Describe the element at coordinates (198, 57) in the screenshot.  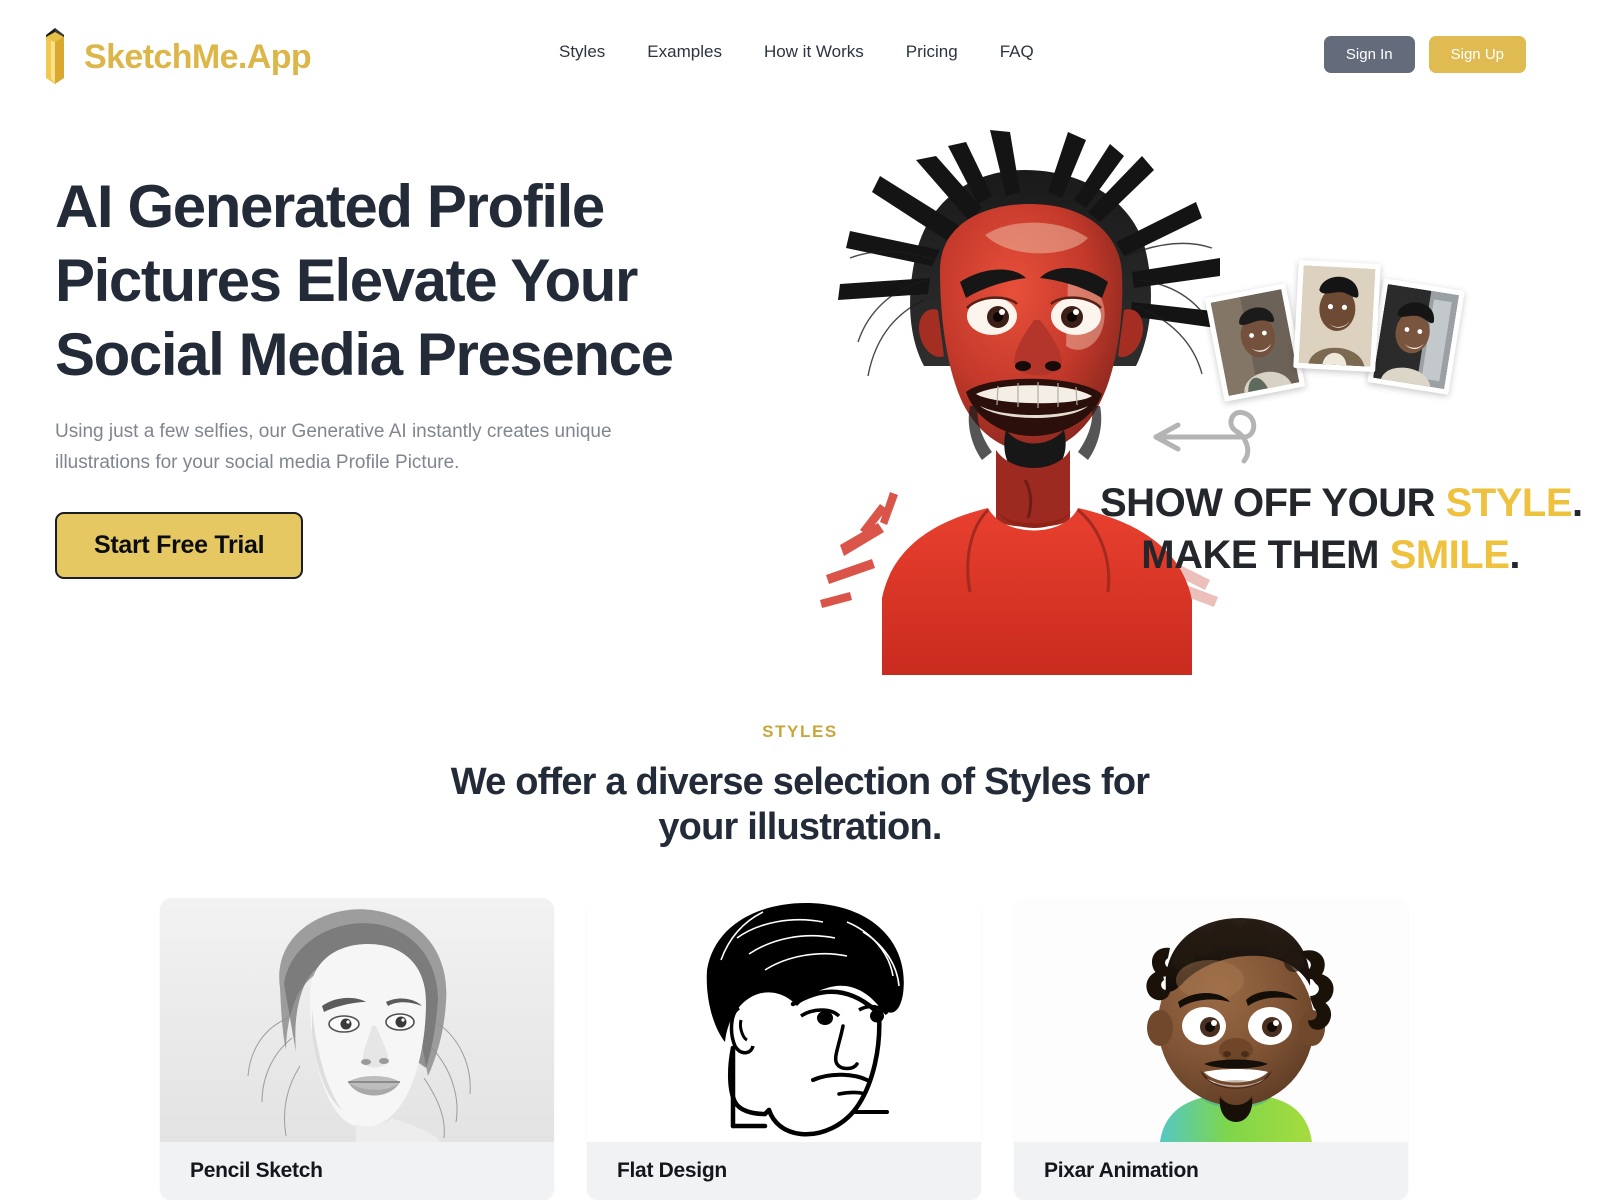
I see `brand-name: SketchMe.App` at that location.